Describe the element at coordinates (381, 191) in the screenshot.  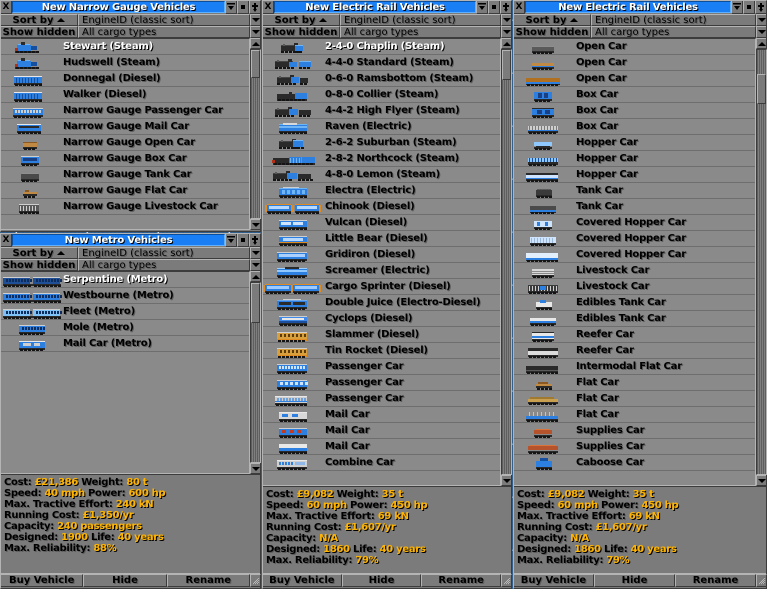
I see `vehicle-list-item: Electra (Electric)` at that location.